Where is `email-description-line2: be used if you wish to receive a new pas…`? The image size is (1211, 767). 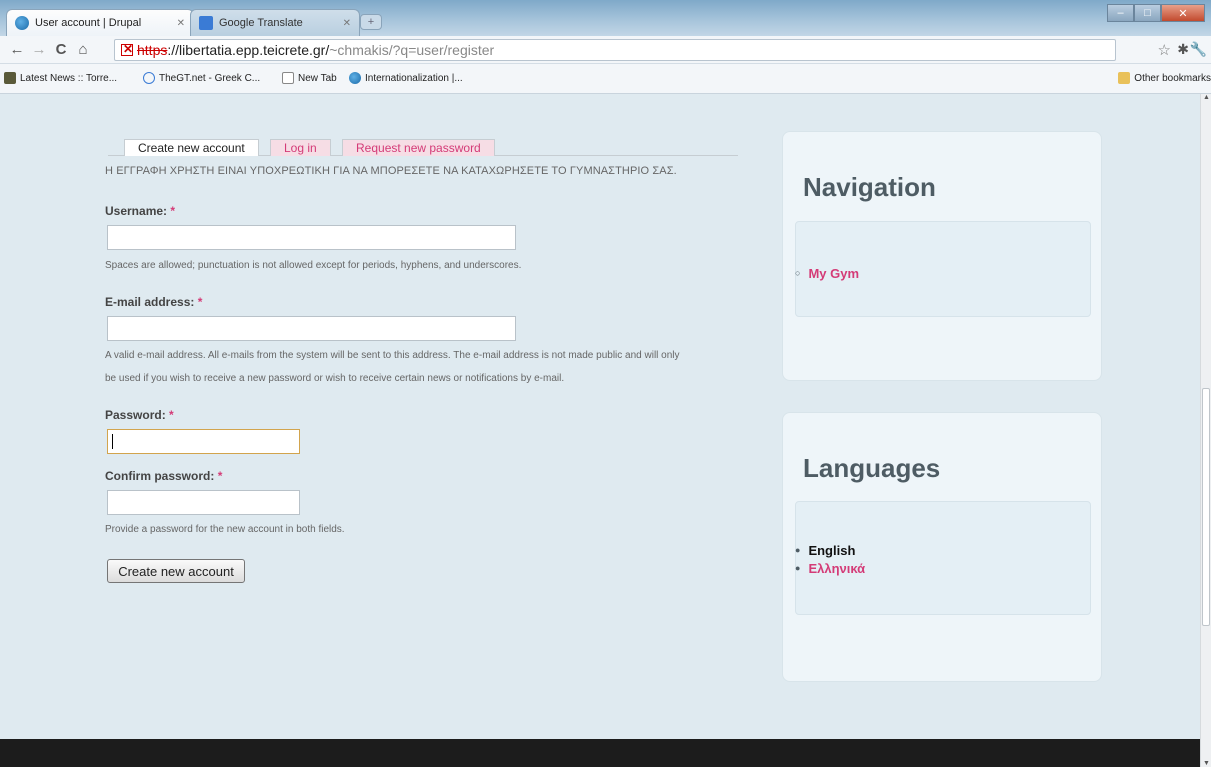
email-description-line2: be used if you wish to receive a new pas… is located at coordinates (335, 378).